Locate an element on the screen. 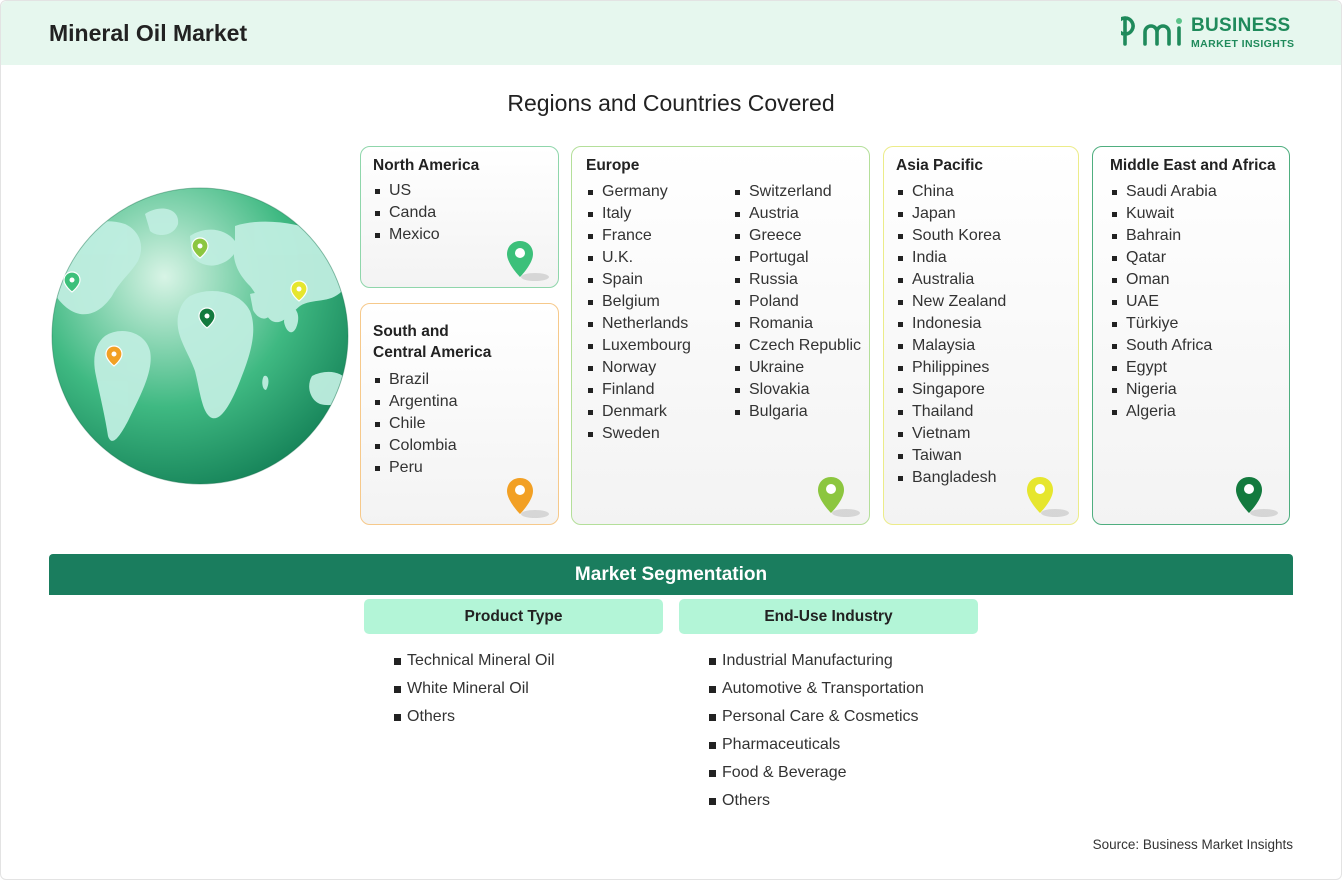 The width and height of the screenshot is (1342, 880). logo-text-market-insights: MARKET INSIGHTS is located at coordinates (1243, 44).